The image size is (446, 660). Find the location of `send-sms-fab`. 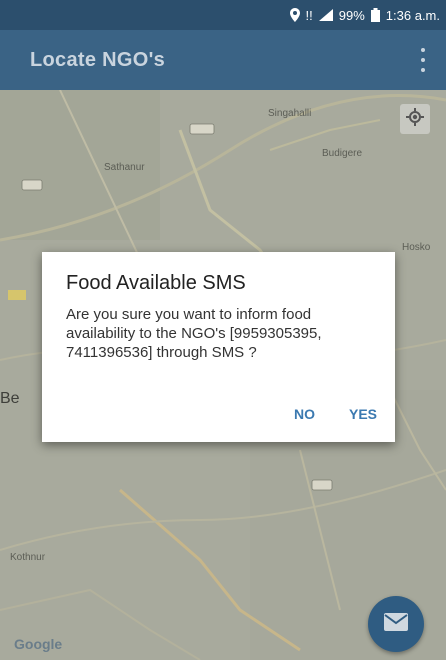

send-sms-fab is located at coordinates (396, 624).